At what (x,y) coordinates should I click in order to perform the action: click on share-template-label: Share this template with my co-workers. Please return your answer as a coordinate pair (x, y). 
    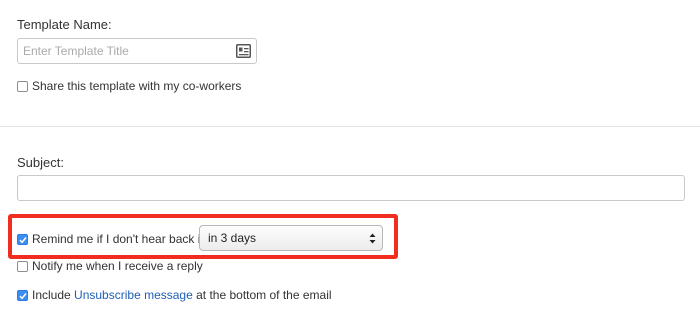
    Looking at the image, I should click on (137, 86).